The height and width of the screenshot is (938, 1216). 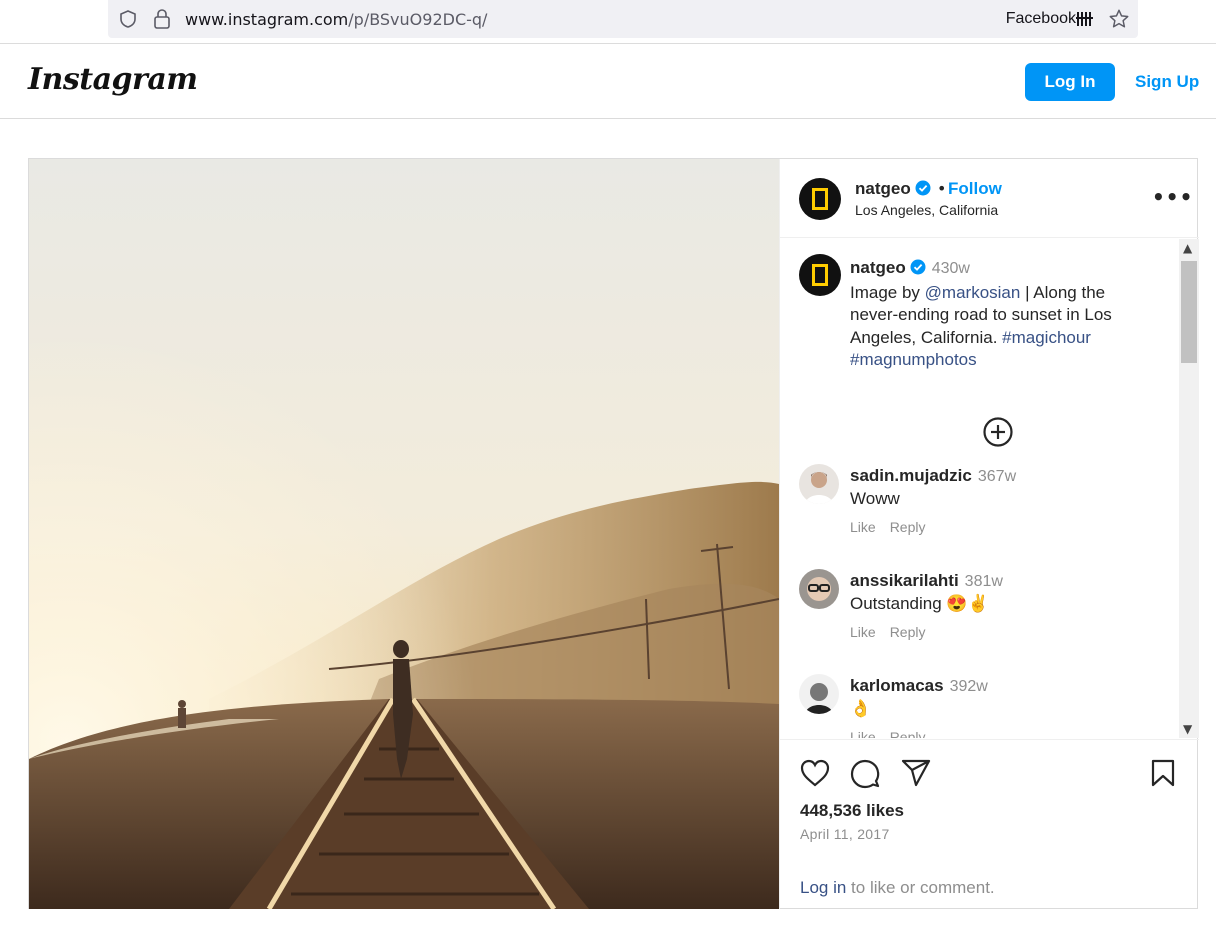 What do you see at coordinates (904, 580) in the screenshot?
I see `comment-username: anssikarilahti` at bounding box center [904, 580].